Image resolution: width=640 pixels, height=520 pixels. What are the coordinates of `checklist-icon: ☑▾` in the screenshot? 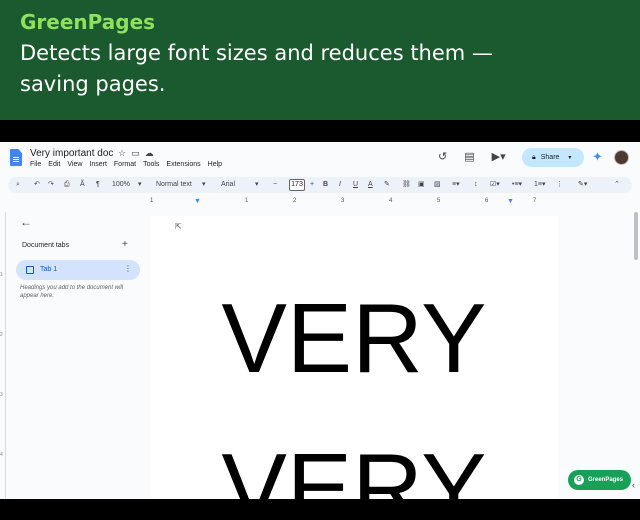 It's located at (495, 185).